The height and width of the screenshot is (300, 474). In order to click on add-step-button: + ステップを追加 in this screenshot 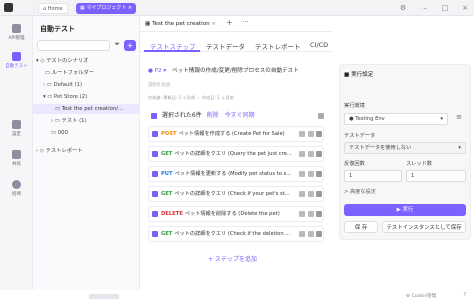, I will do `click(232, 258)`.